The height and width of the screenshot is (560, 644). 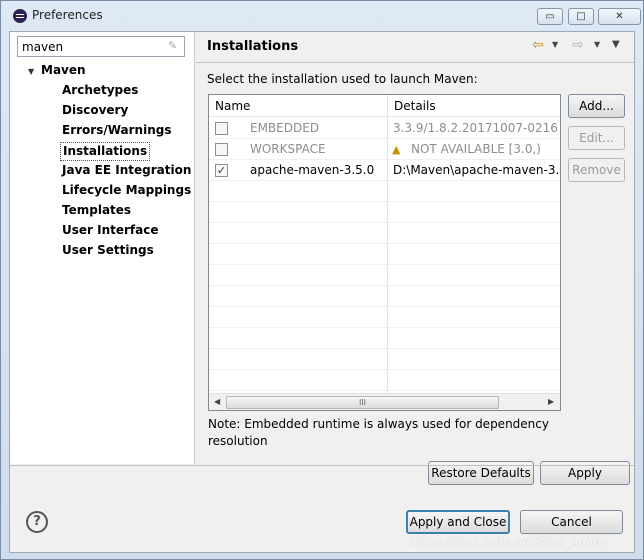 I want to click on eraser-icon: ✎, so click(x=174, y=46).